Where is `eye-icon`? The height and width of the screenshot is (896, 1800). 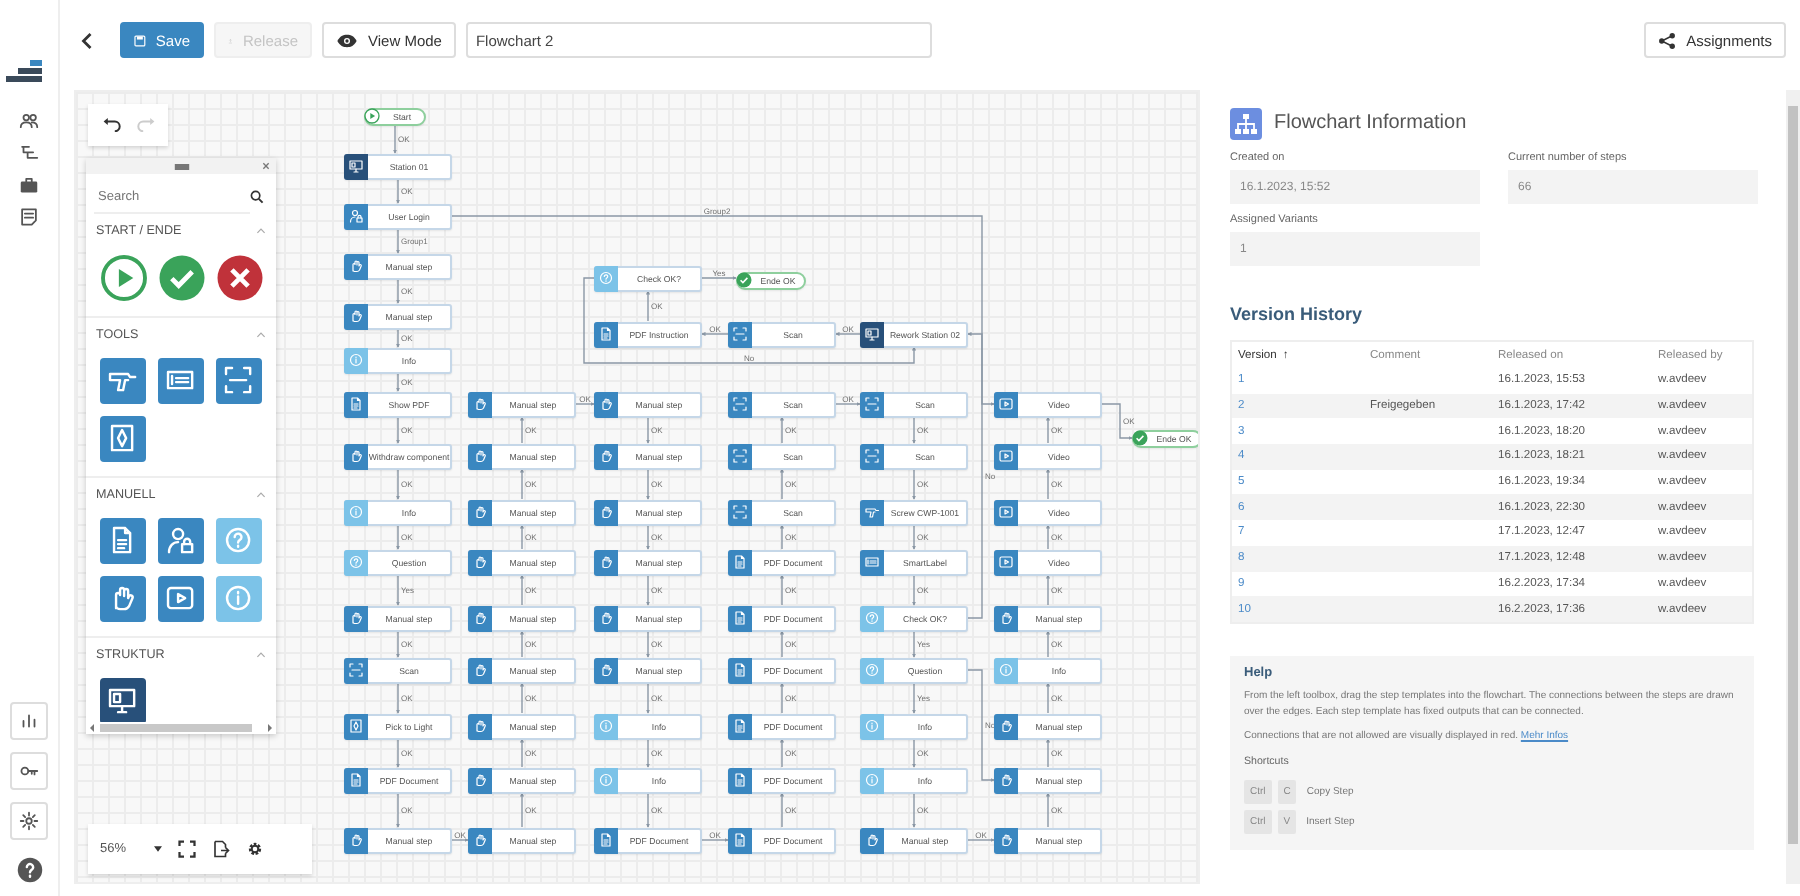
eye-icon is located at coordinates (347, 40).